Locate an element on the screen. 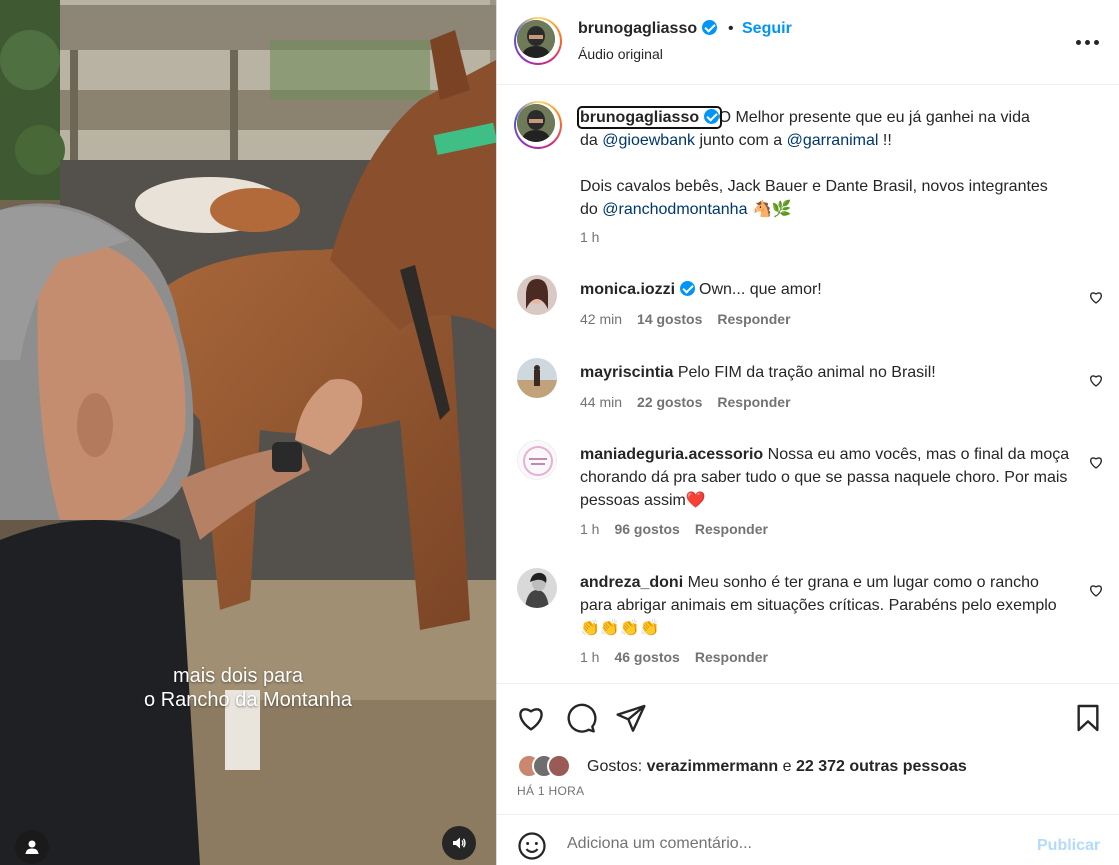  comment-meta: 42 min 14 gostos Responder is located at coordinates (685, 319).